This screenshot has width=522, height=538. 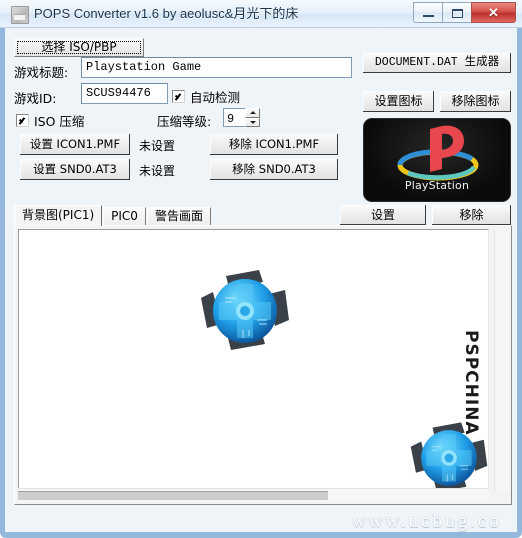 What do you see at coordinates (215, 97) in the screenshot?
I see `auto-detect-label: 自动检测` at bounding box center [215, 97].